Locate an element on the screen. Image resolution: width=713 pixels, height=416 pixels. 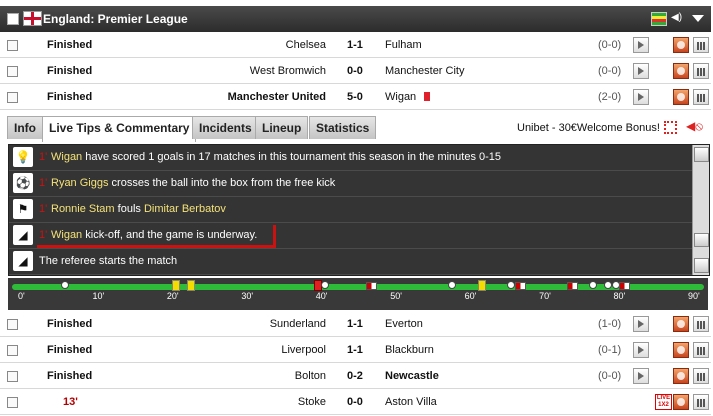
commentary-fragment: The referee starts the match is located at coordinates (108, 261).